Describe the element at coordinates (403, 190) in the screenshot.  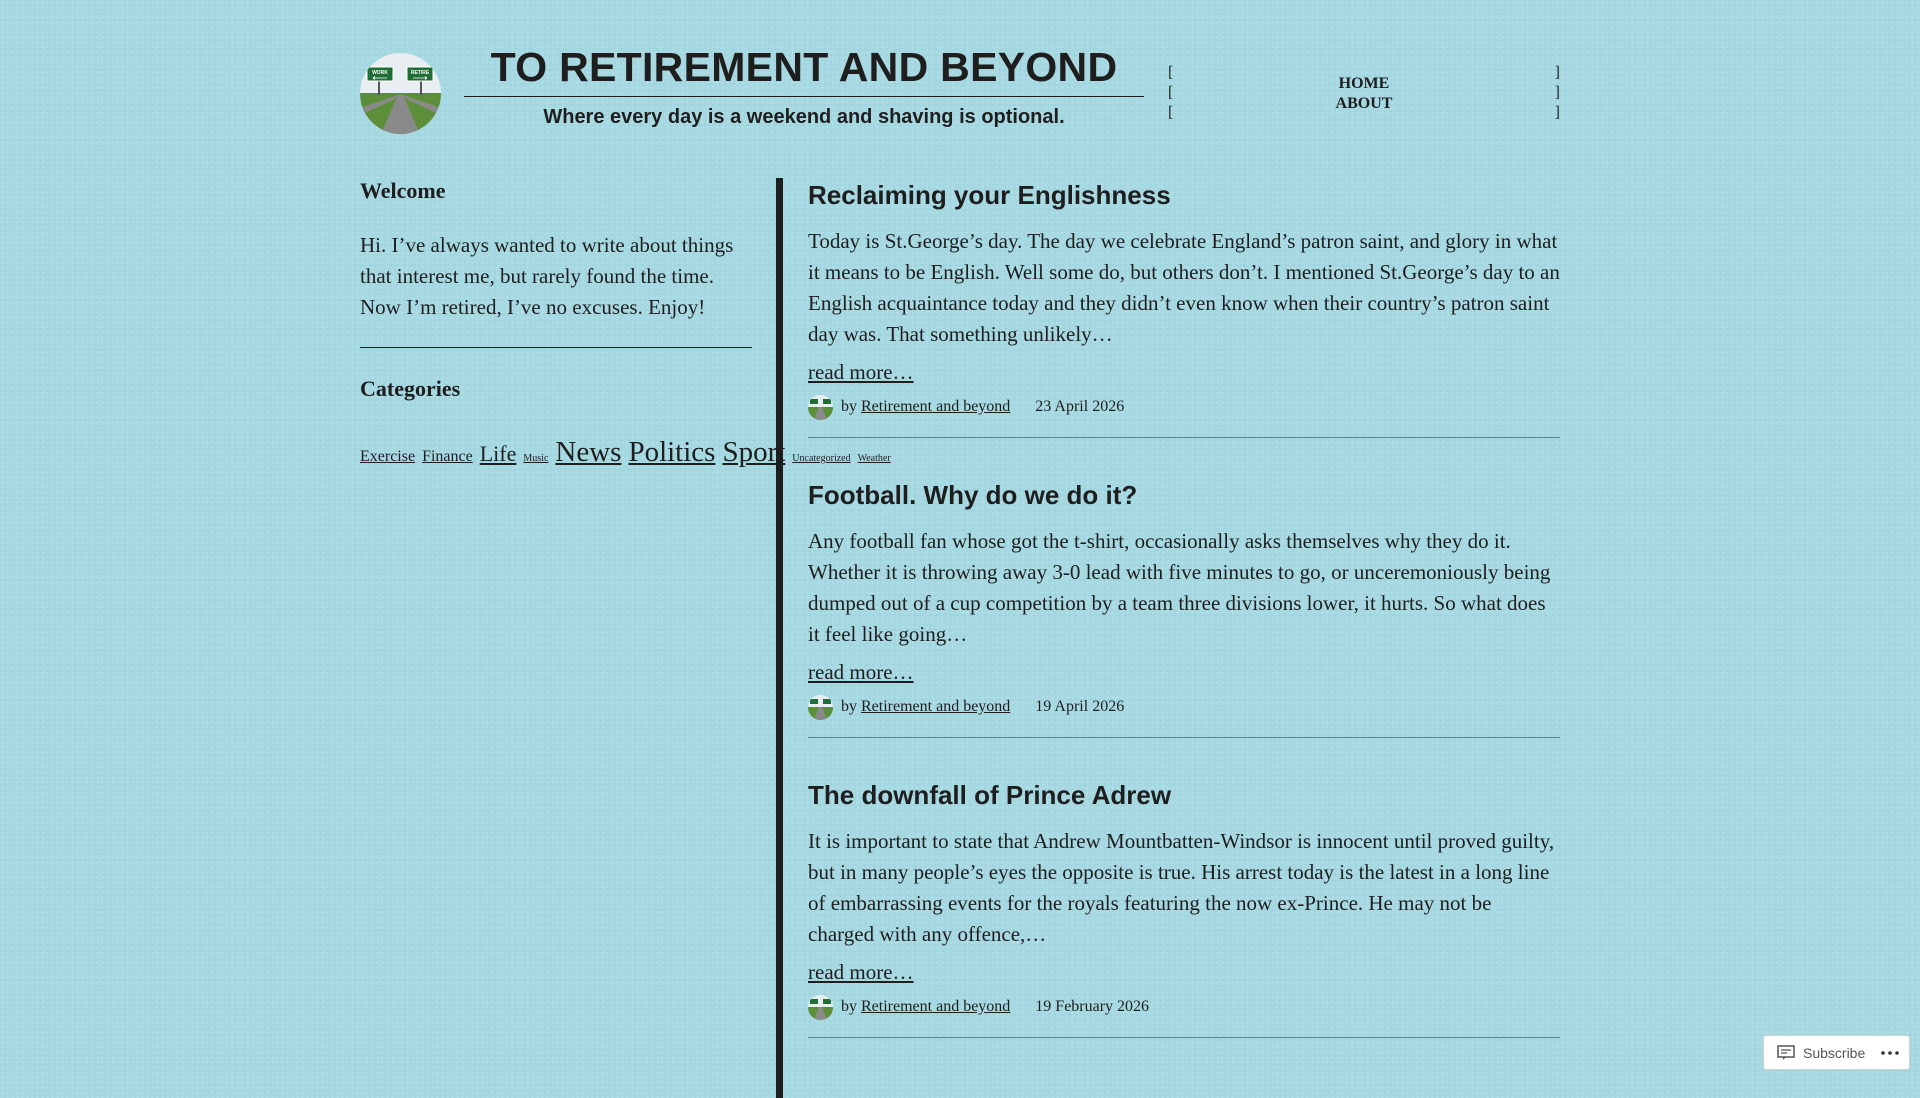
I see `welcome-widget-title: Welcome` at that location.